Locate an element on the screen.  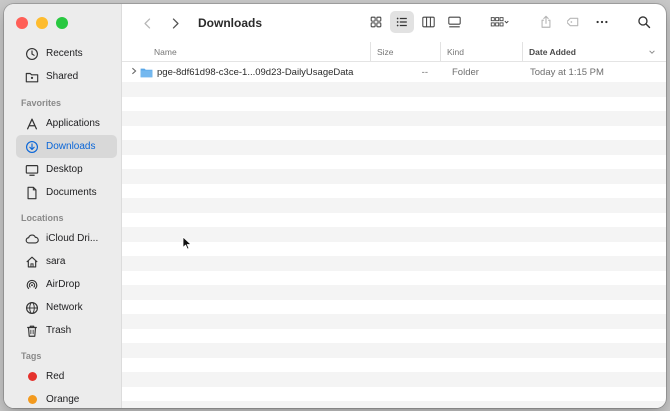
sidebar-item-label: Downloads is located at coordinates (71, 146).